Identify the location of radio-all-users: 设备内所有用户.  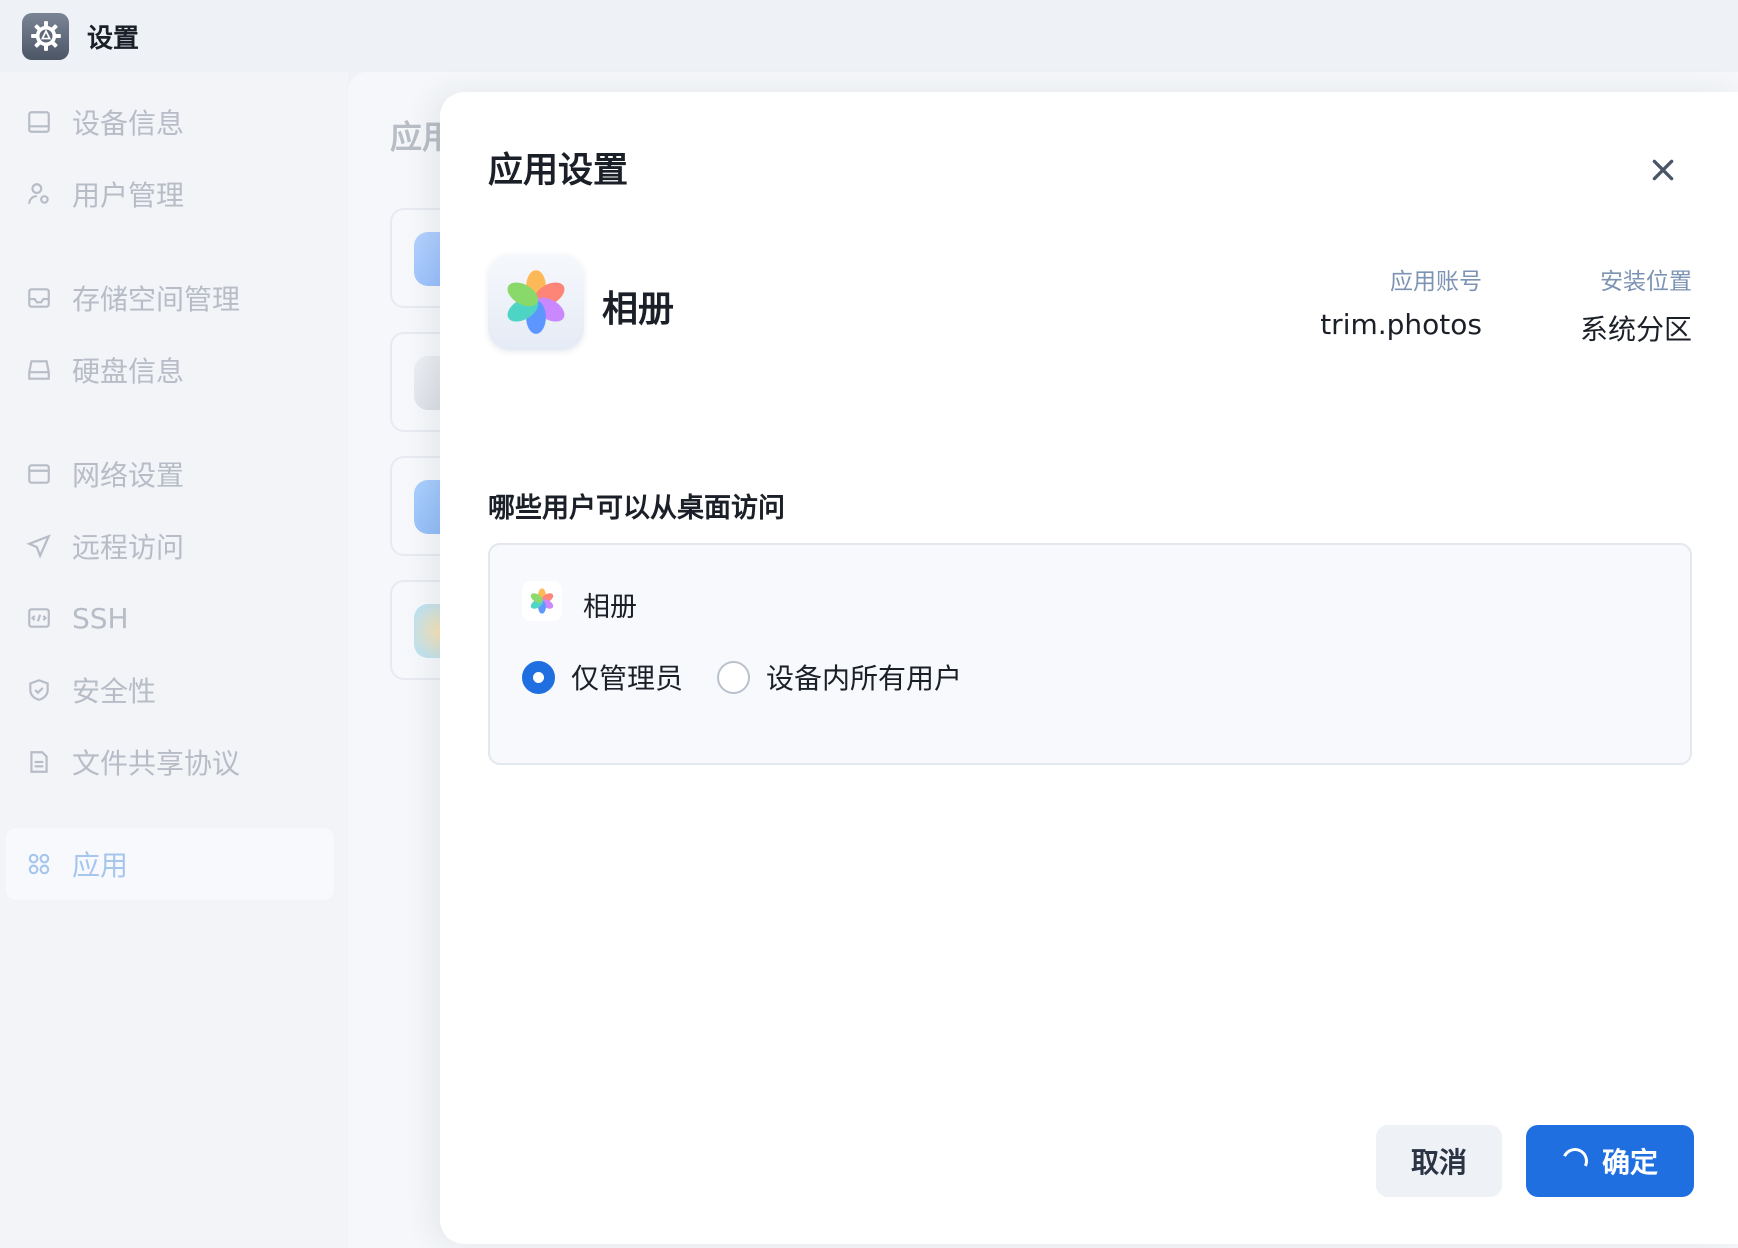
(839, 677).